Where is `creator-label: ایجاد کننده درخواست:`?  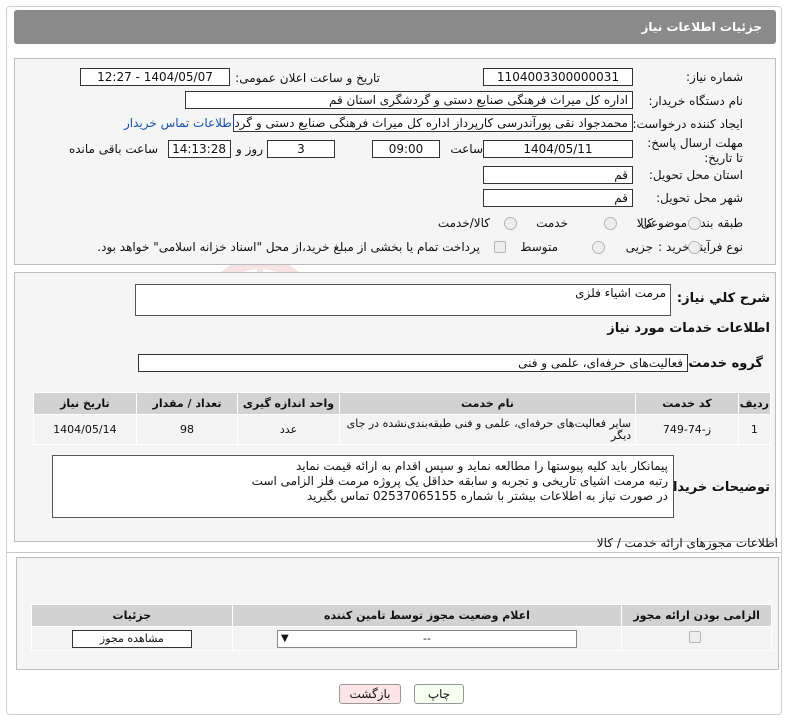
creator-label: ایجاد کننده درخواست: is located at coordinates (687, 124).